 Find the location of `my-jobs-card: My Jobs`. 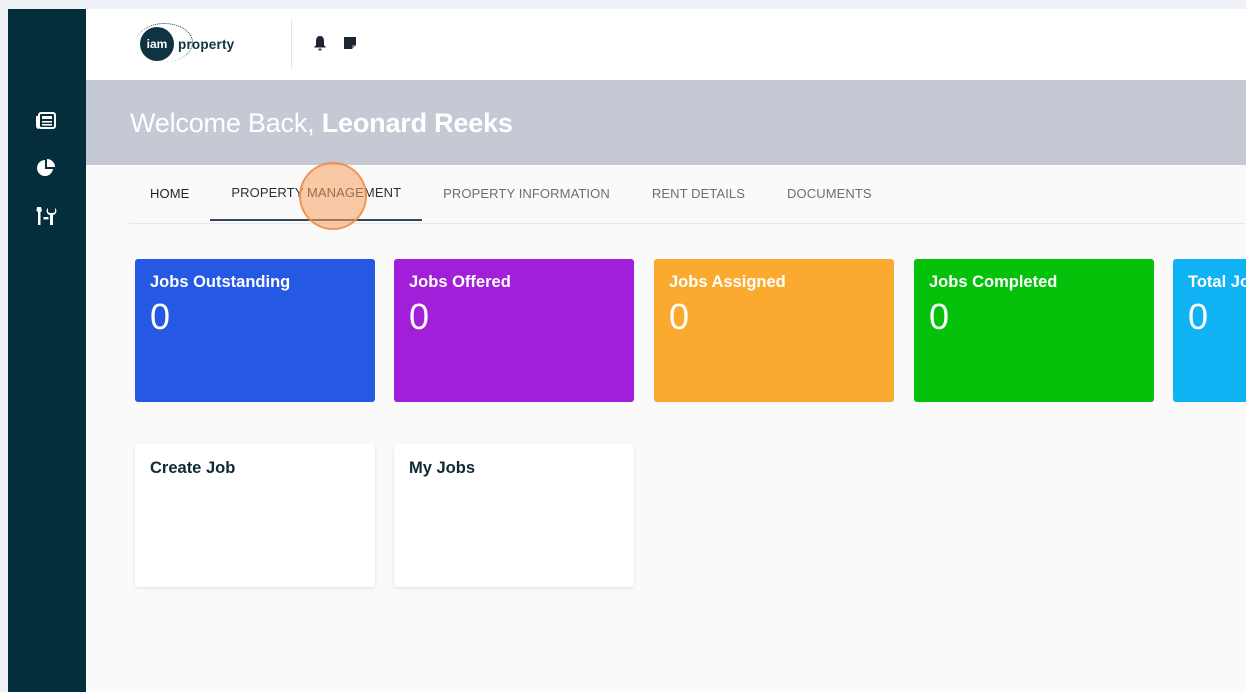

my-jobs-card: My Jobs is located at coordinates (514, 515).